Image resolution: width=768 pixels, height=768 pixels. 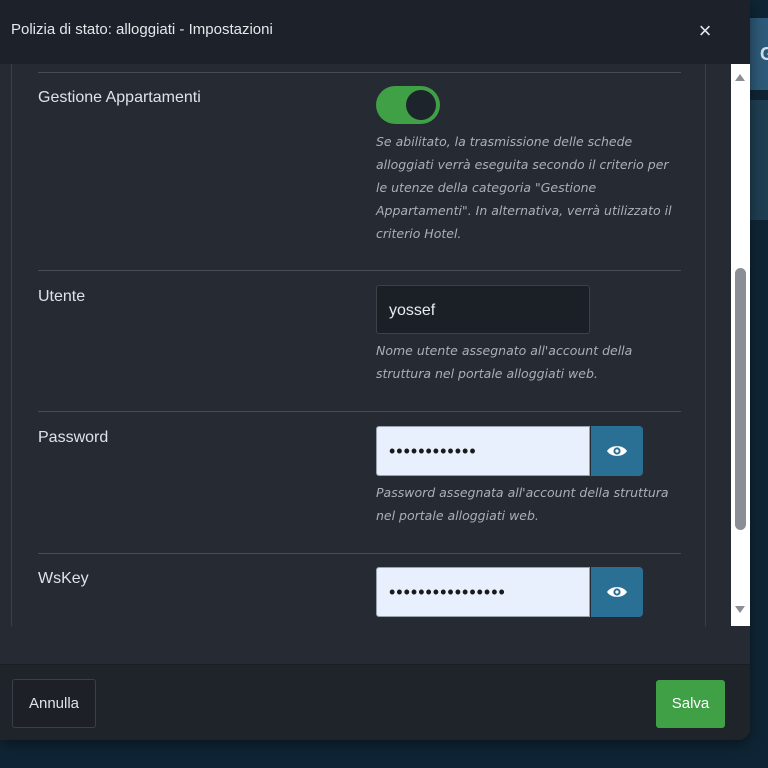 What do you see at coordinates (740, 77) in the screenshot?
I see `scroll-up-arrow-icon` at bounding box center [740, 77].